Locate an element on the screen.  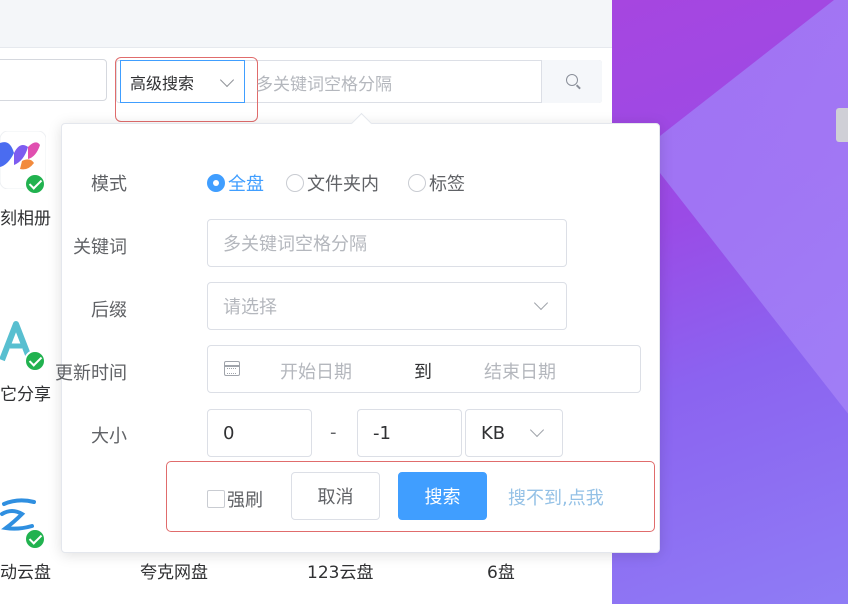
size-unit-select: KB is located at coordinates (514, 433).